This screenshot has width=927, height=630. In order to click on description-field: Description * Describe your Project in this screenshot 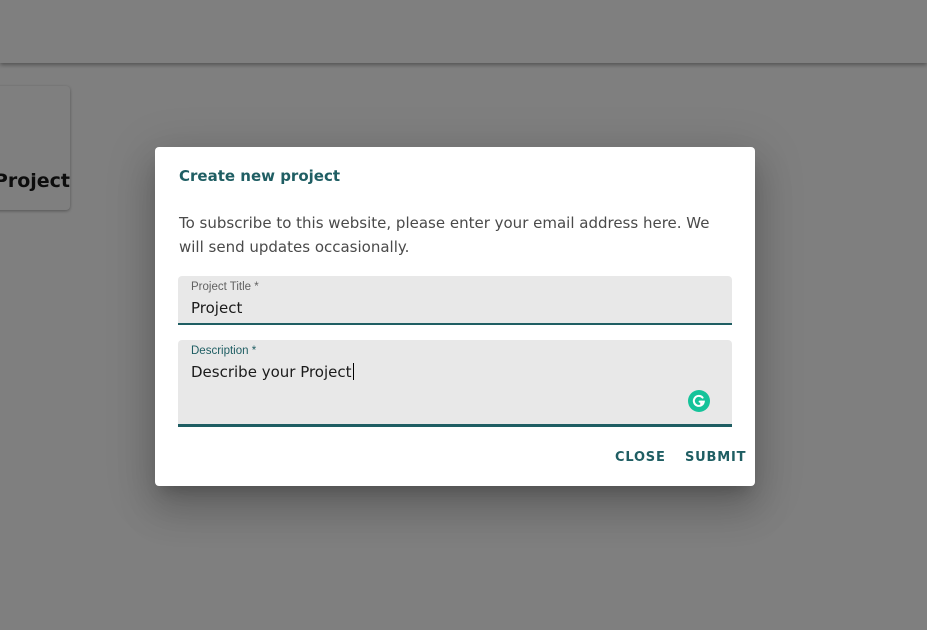, I will do `click(455, 383)`.